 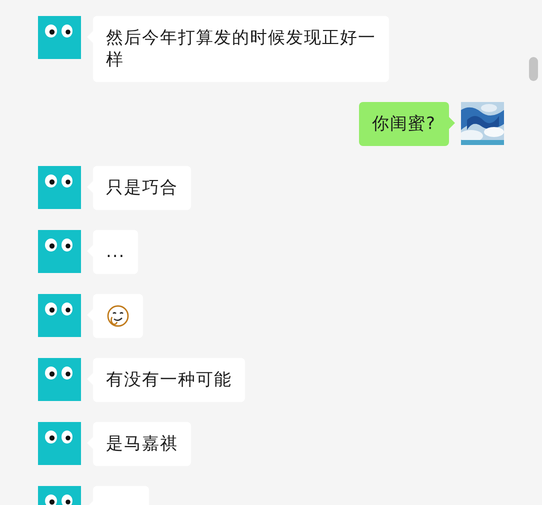 I want to click on message-bubble: 然后今年打算发的时候发现正好一样, so click(x=241, y=49).